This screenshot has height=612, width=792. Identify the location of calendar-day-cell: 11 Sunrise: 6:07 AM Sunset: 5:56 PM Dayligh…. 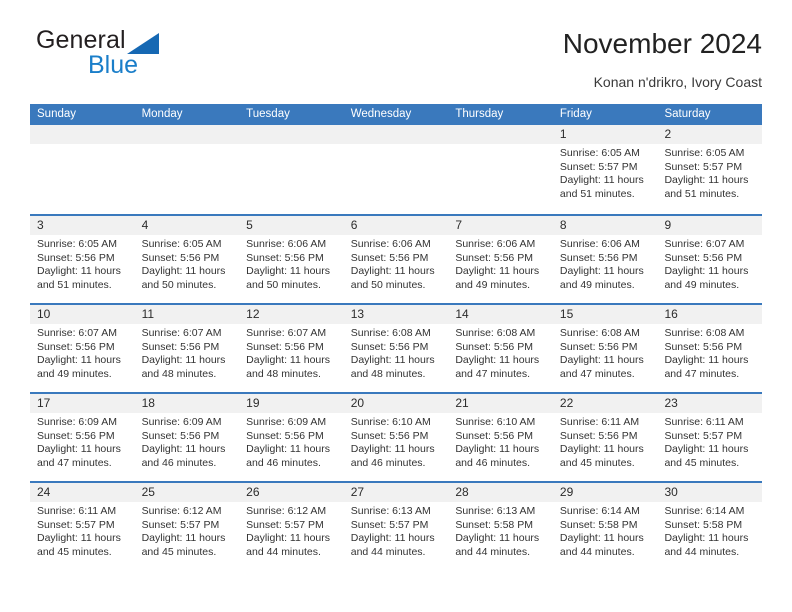
(187, 348).